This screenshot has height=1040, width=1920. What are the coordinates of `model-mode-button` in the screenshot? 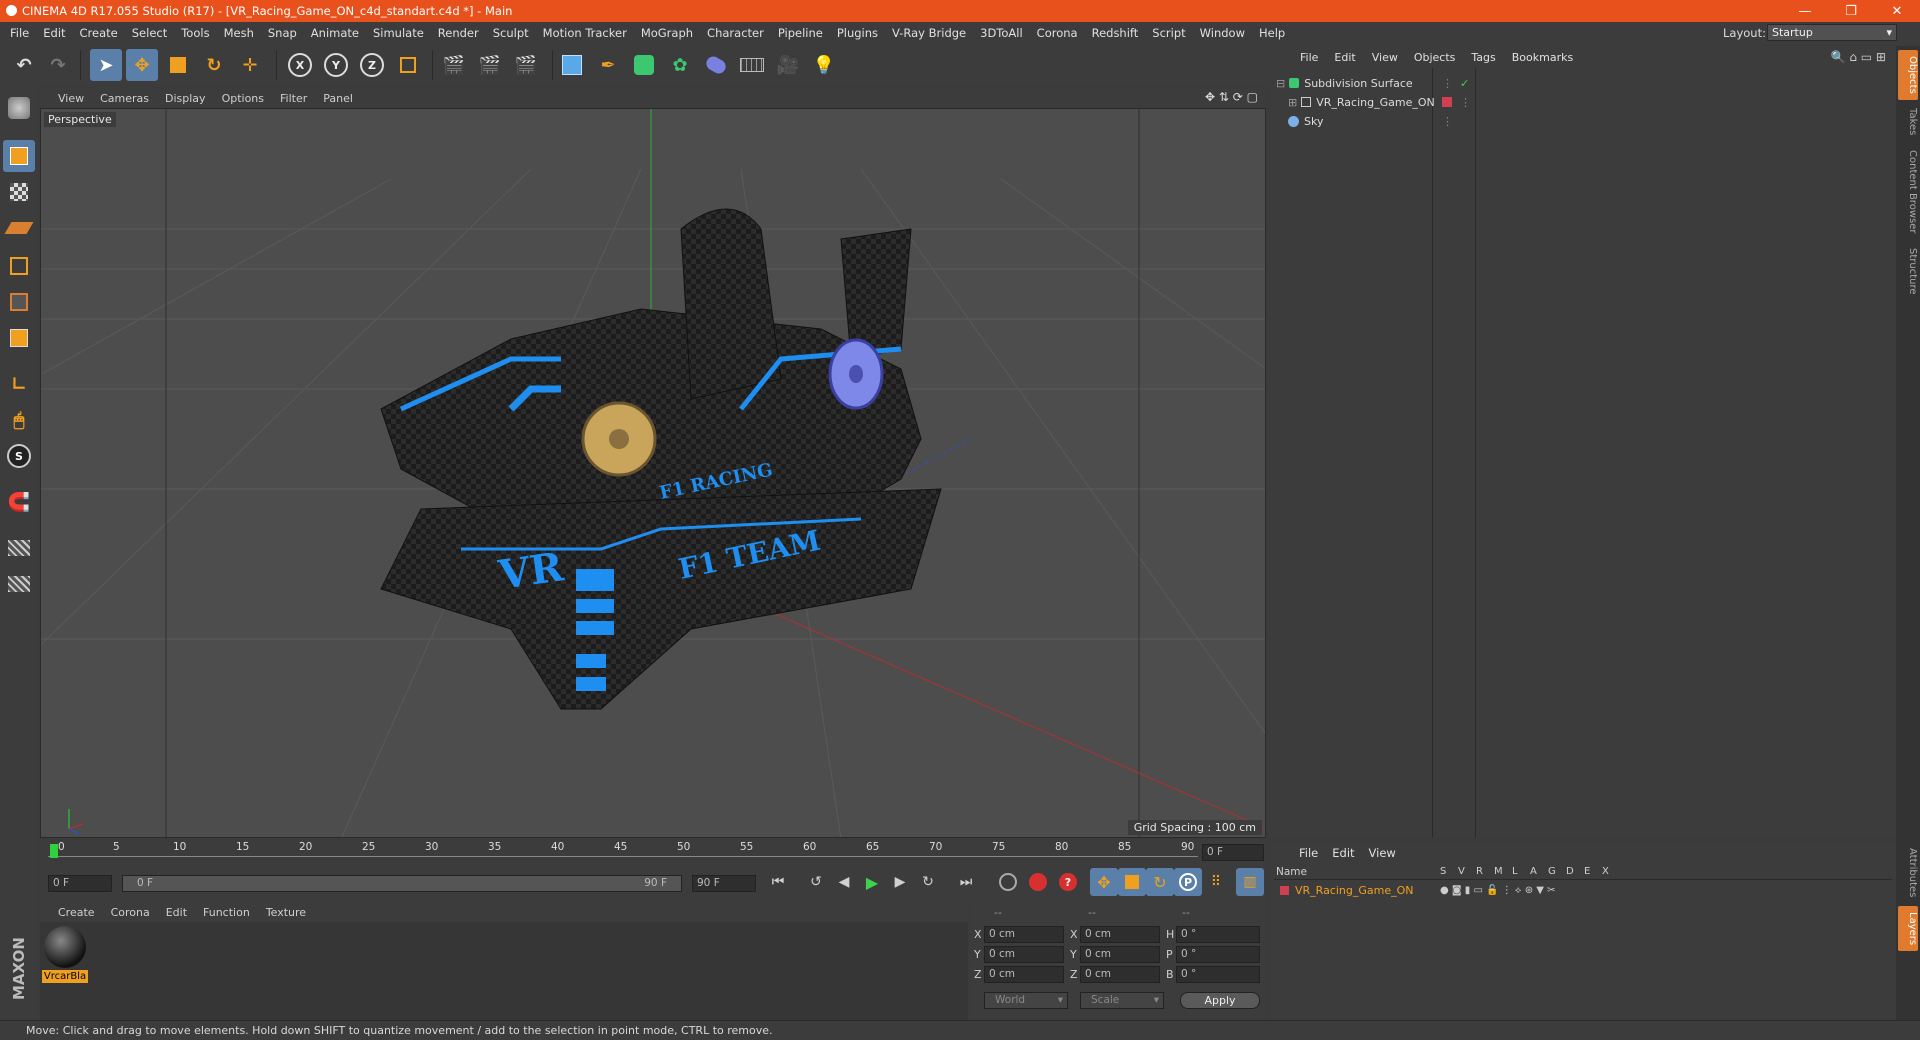 It's located at (19, 156).